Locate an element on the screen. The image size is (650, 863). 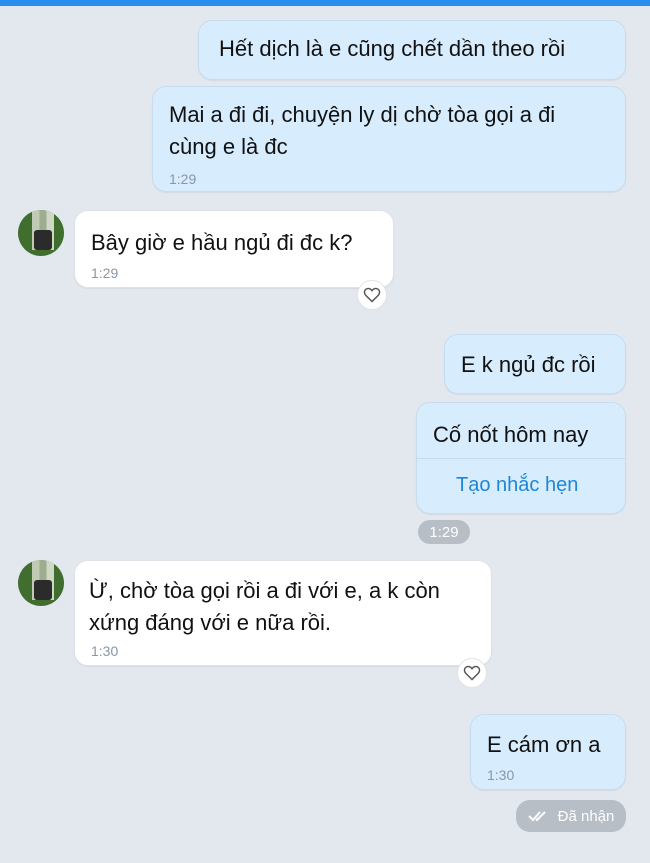
time-pill: 1:29 is located at coordinates (444, 532).